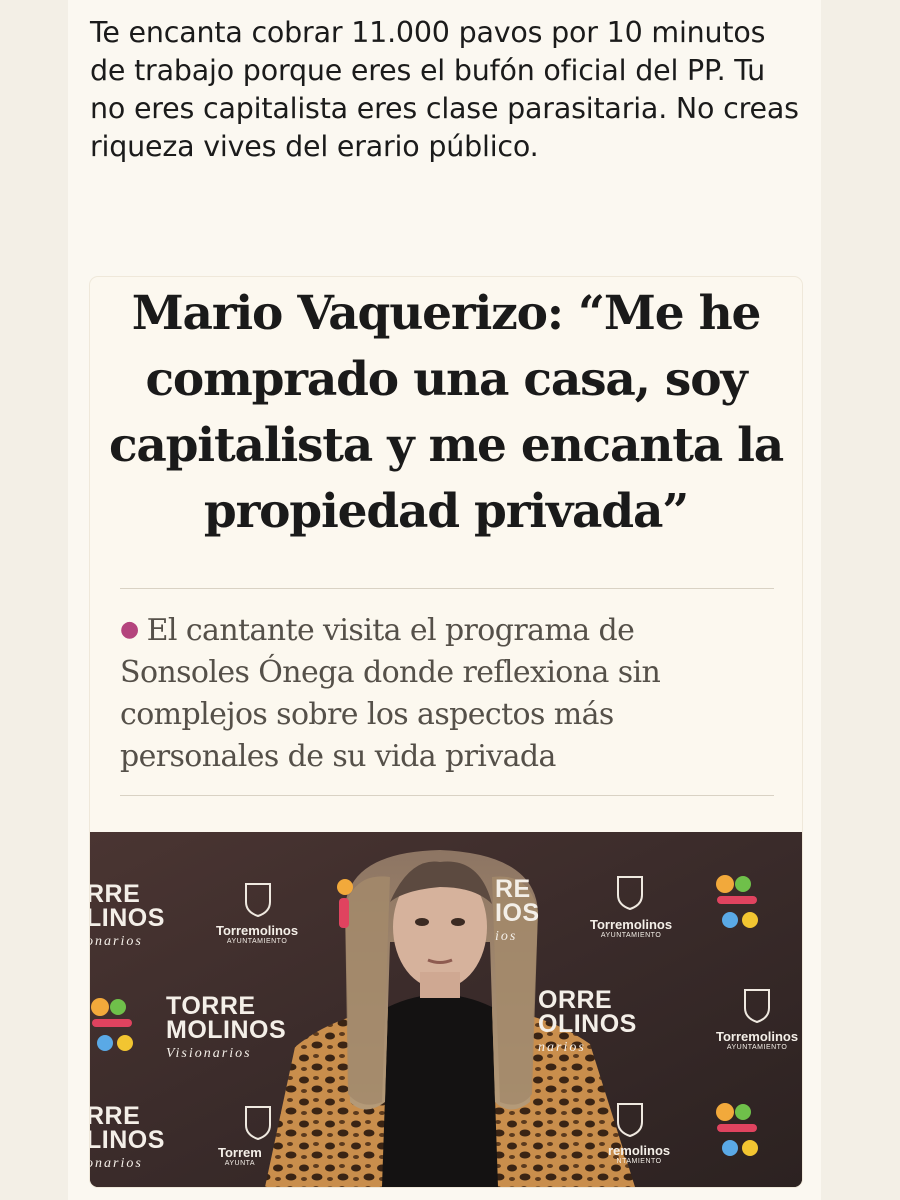 This screenshot has width=900, height=1200. Describe the element at coordinates (587, 1021) in the screenshot. I see `backdrop-brand: ORRE OLINOS narios` at that location.